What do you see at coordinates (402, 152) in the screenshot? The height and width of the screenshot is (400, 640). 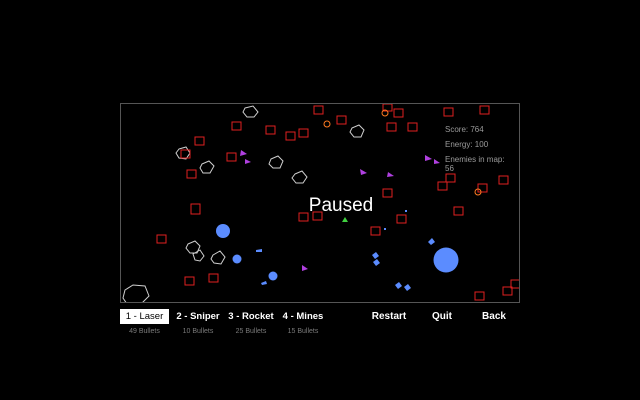 I see `mines` at bounding box center [402, 152].